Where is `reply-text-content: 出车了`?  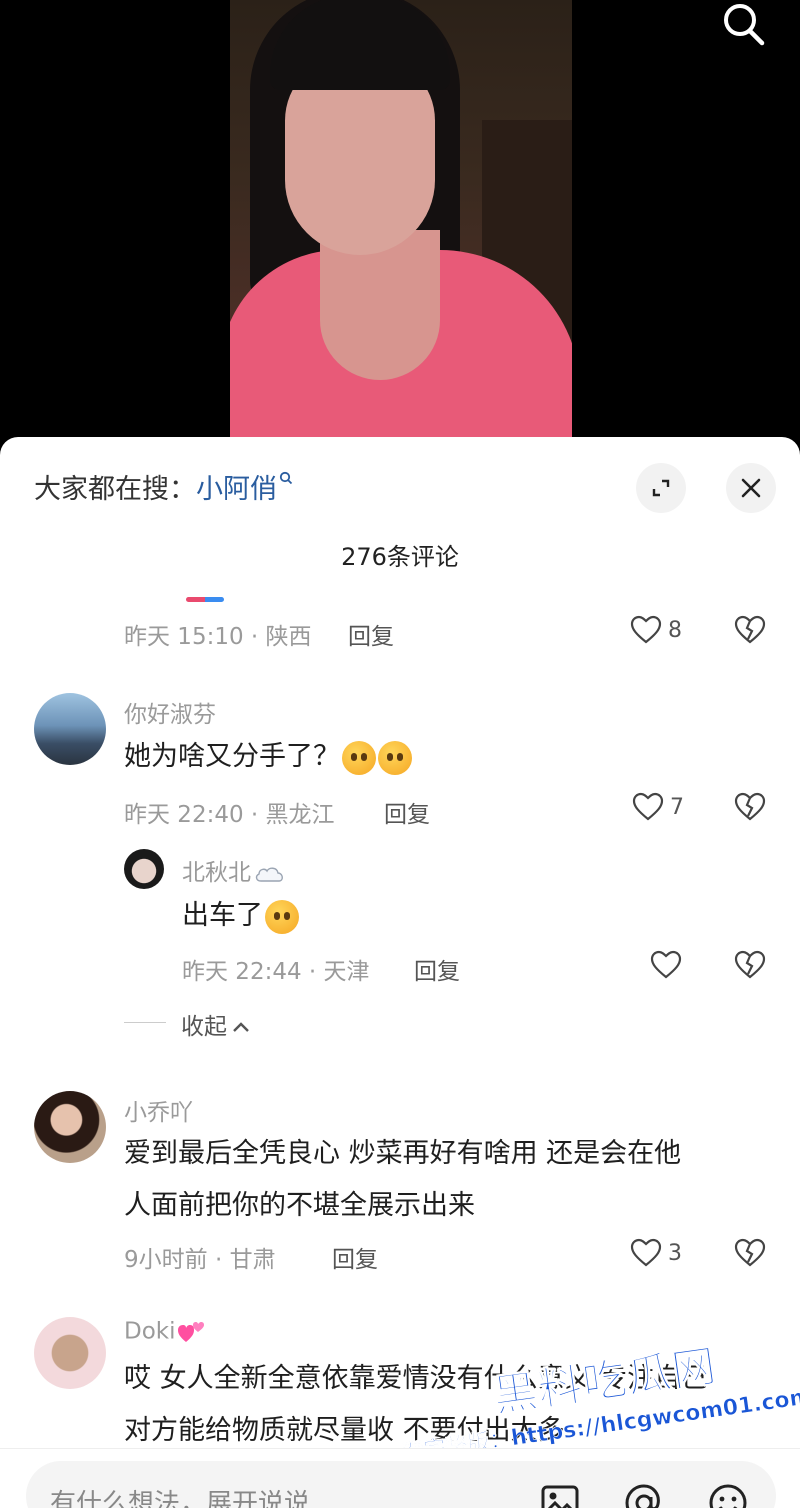 reply-text-content: 出车了 is located at coordinates (222, 915).